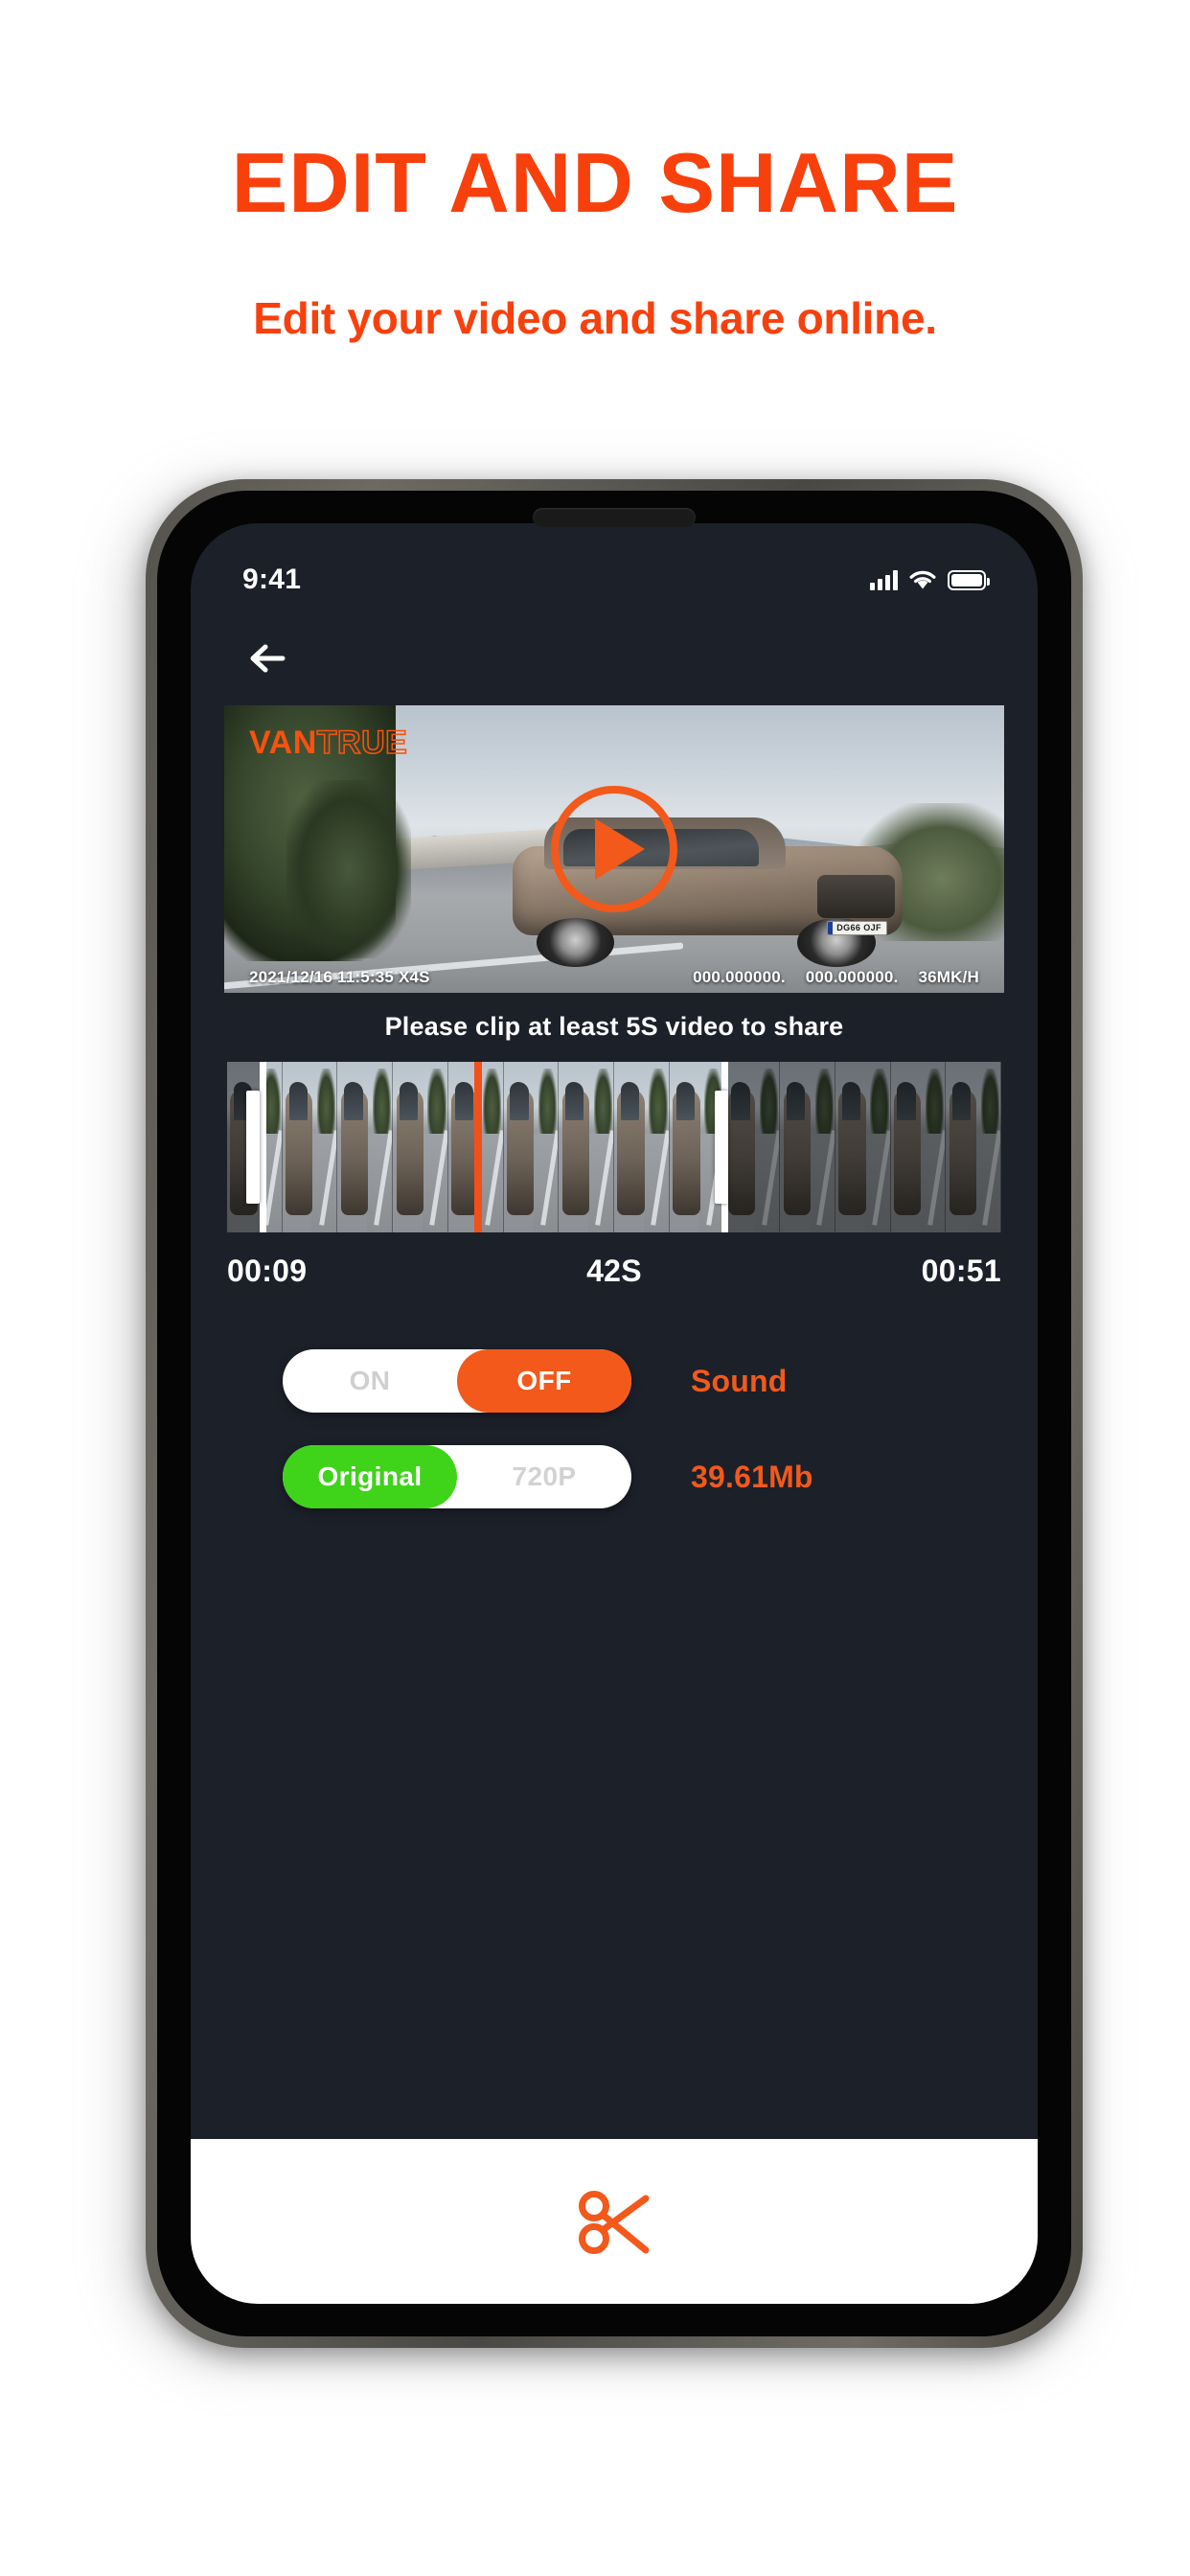  What do you see at coordinates (544, 1381) in the screenshot?
I see `sound-toggle-off: OFF` at bounding box center [544, 1381].